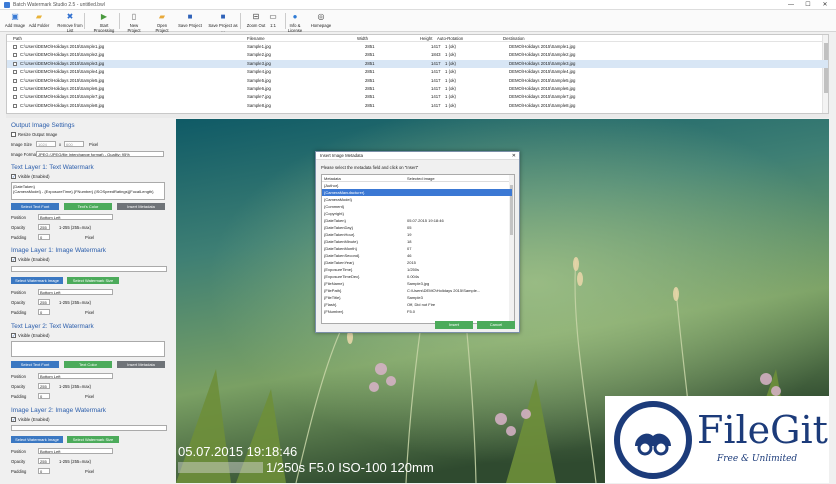 The height and width of the screenshot is (484, 836). Describe the element at coordinates (417, 220) in the screenshot. I see `metadata-row: {DateTaken} 05.07.2015 19:18:46` at that location.